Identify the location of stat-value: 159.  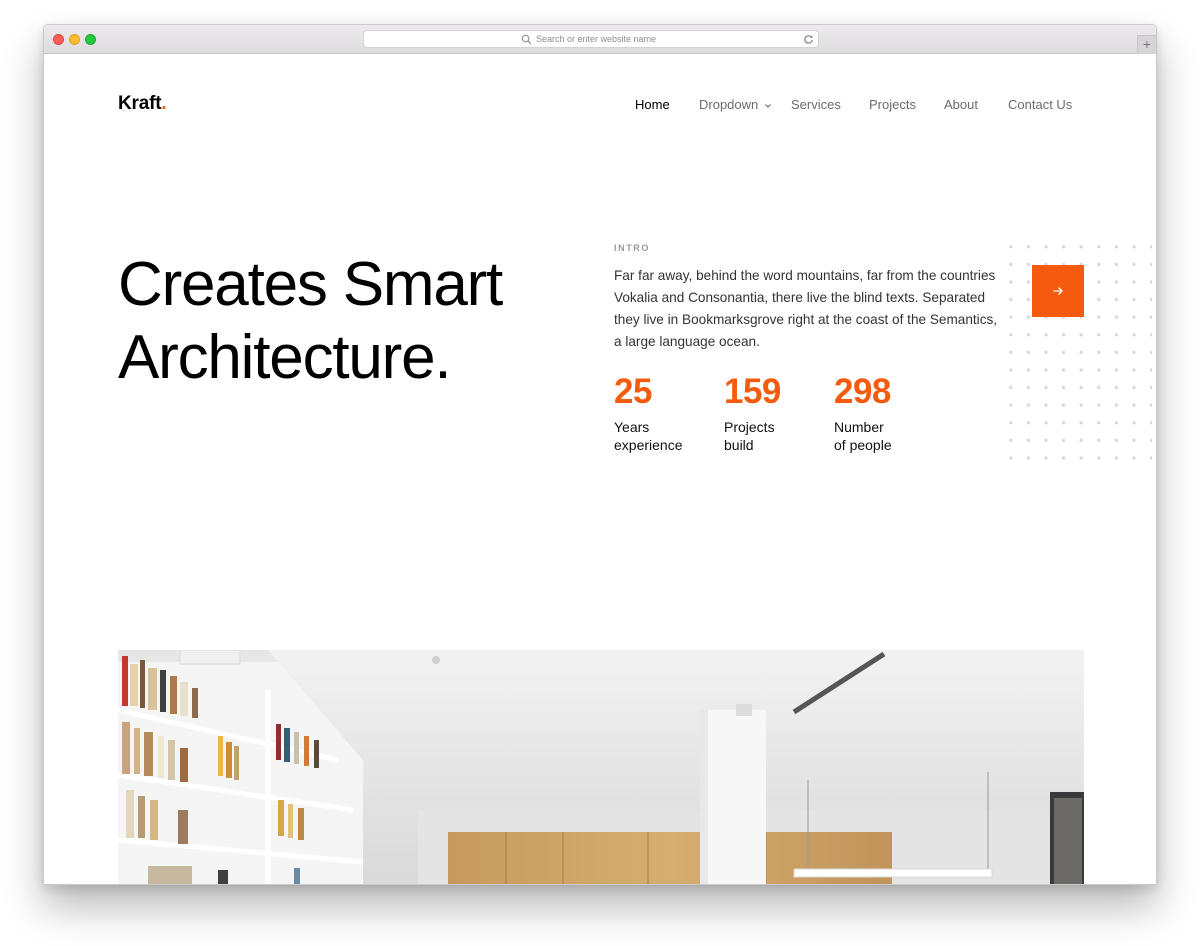
(752, 391).